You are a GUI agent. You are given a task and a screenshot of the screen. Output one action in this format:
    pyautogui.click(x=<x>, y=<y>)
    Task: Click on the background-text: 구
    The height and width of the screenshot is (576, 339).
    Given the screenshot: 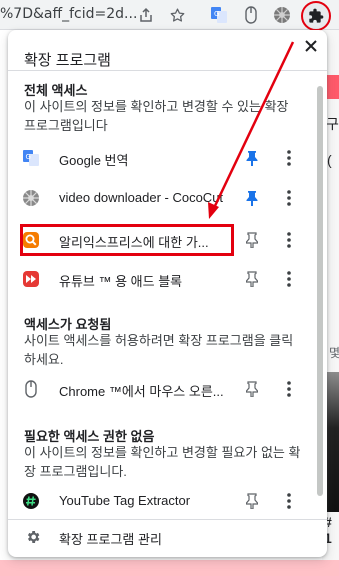 What is the action you would take?
    pyautogui.click(x=332, y=124)
    